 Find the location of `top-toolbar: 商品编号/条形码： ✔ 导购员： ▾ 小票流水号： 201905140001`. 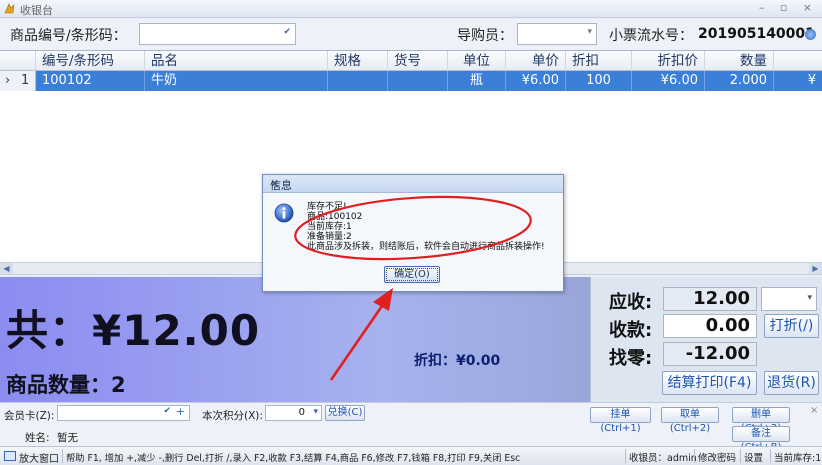

top-toolbar: 商品编号/条形码： ✔ 导购员： ▾ 小票流水号： 201905140001 is located at coordinates (411, 34).